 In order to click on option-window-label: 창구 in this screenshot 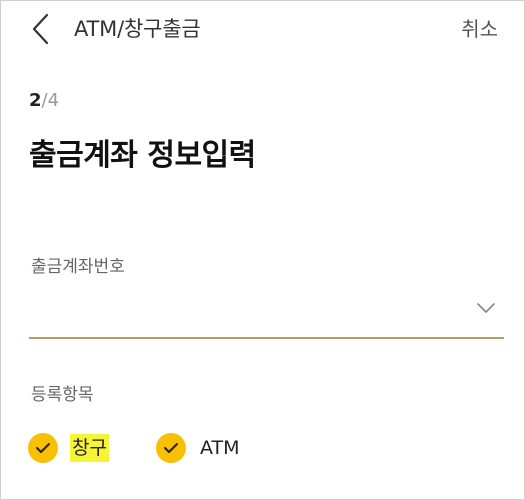, I will do `click(89, 448)`.